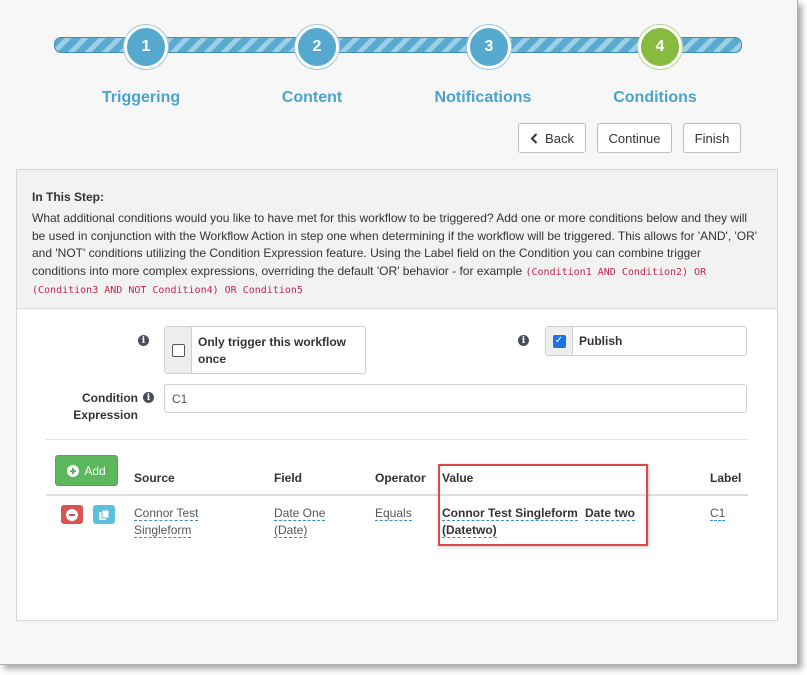 This screenshot has height=675, width=807. What do you see at coordinates (655, 98) in the screenshot?
I see `step-4-label: Conditions` at bounding box center [655, 98].